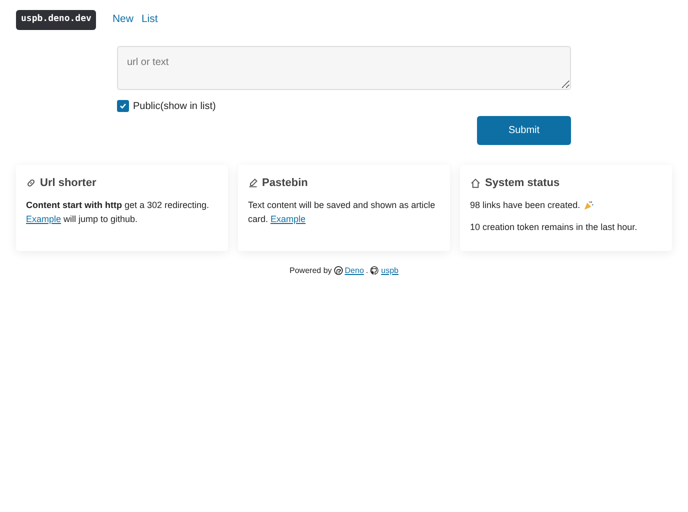 Image resolution: width=688 pixels, height=512 pixels. I want to click on card-title: Url shorter, so click(68, 183).